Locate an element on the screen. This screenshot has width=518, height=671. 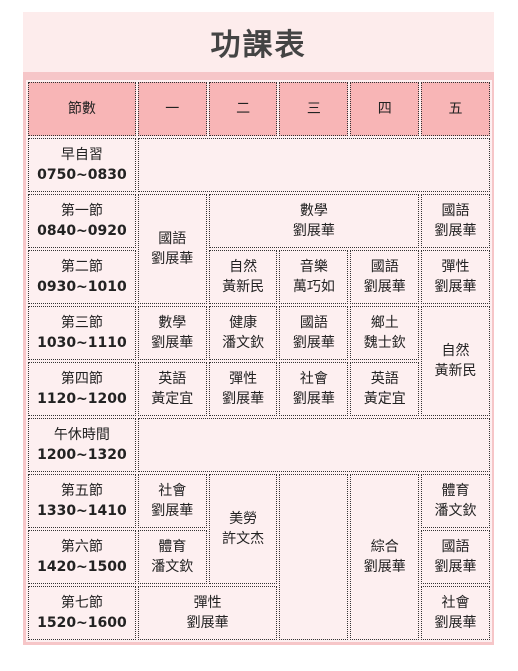
header-fri: 五 is located at coordinates (455, 109).